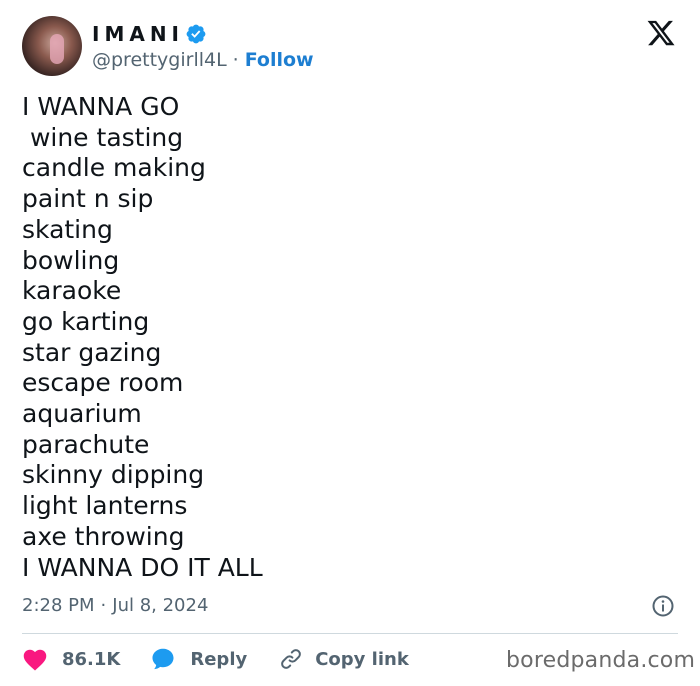 This screenshot has height=686, width=700. Describe the element at coordinates (105, 506) in the screenshot. I see `tweet-line: light lanterns` at that location.